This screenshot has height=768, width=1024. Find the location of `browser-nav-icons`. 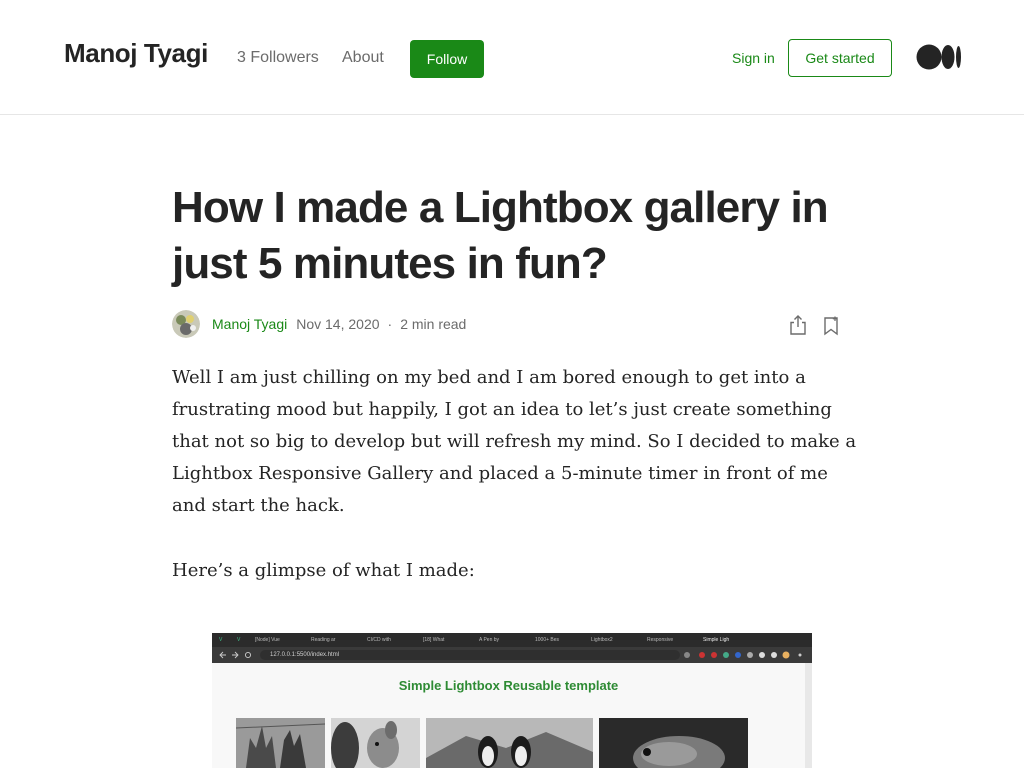

browser-nav-icons is located at coordinates (235, 655).